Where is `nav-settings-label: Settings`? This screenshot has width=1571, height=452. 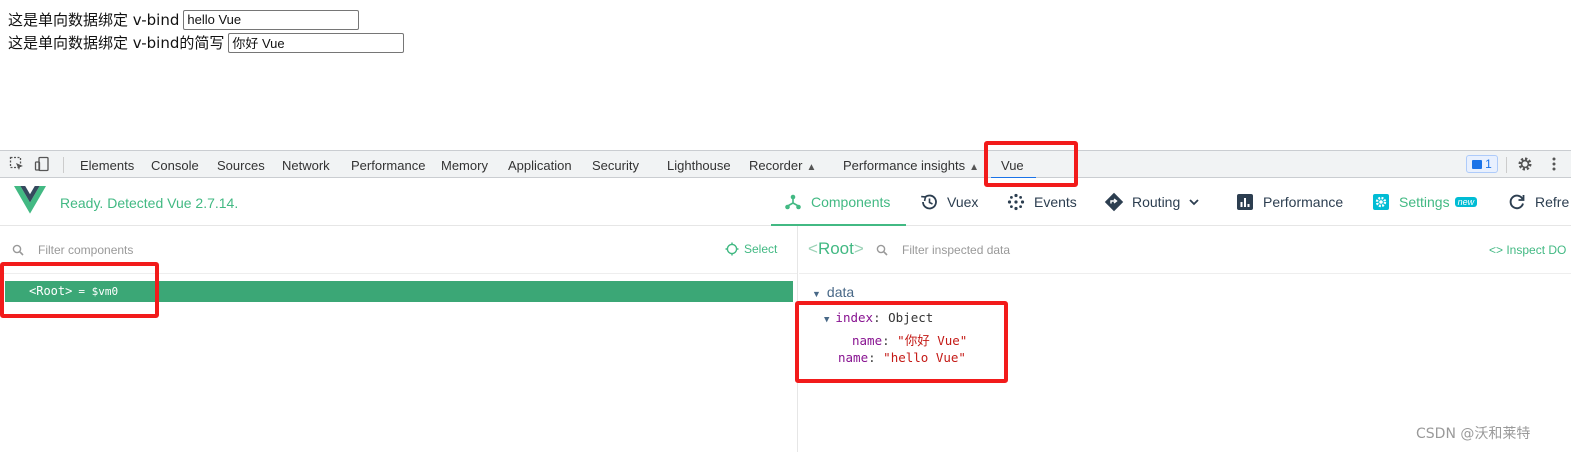 nav-settings-label: Settings is located at coordinates (1424, 202).